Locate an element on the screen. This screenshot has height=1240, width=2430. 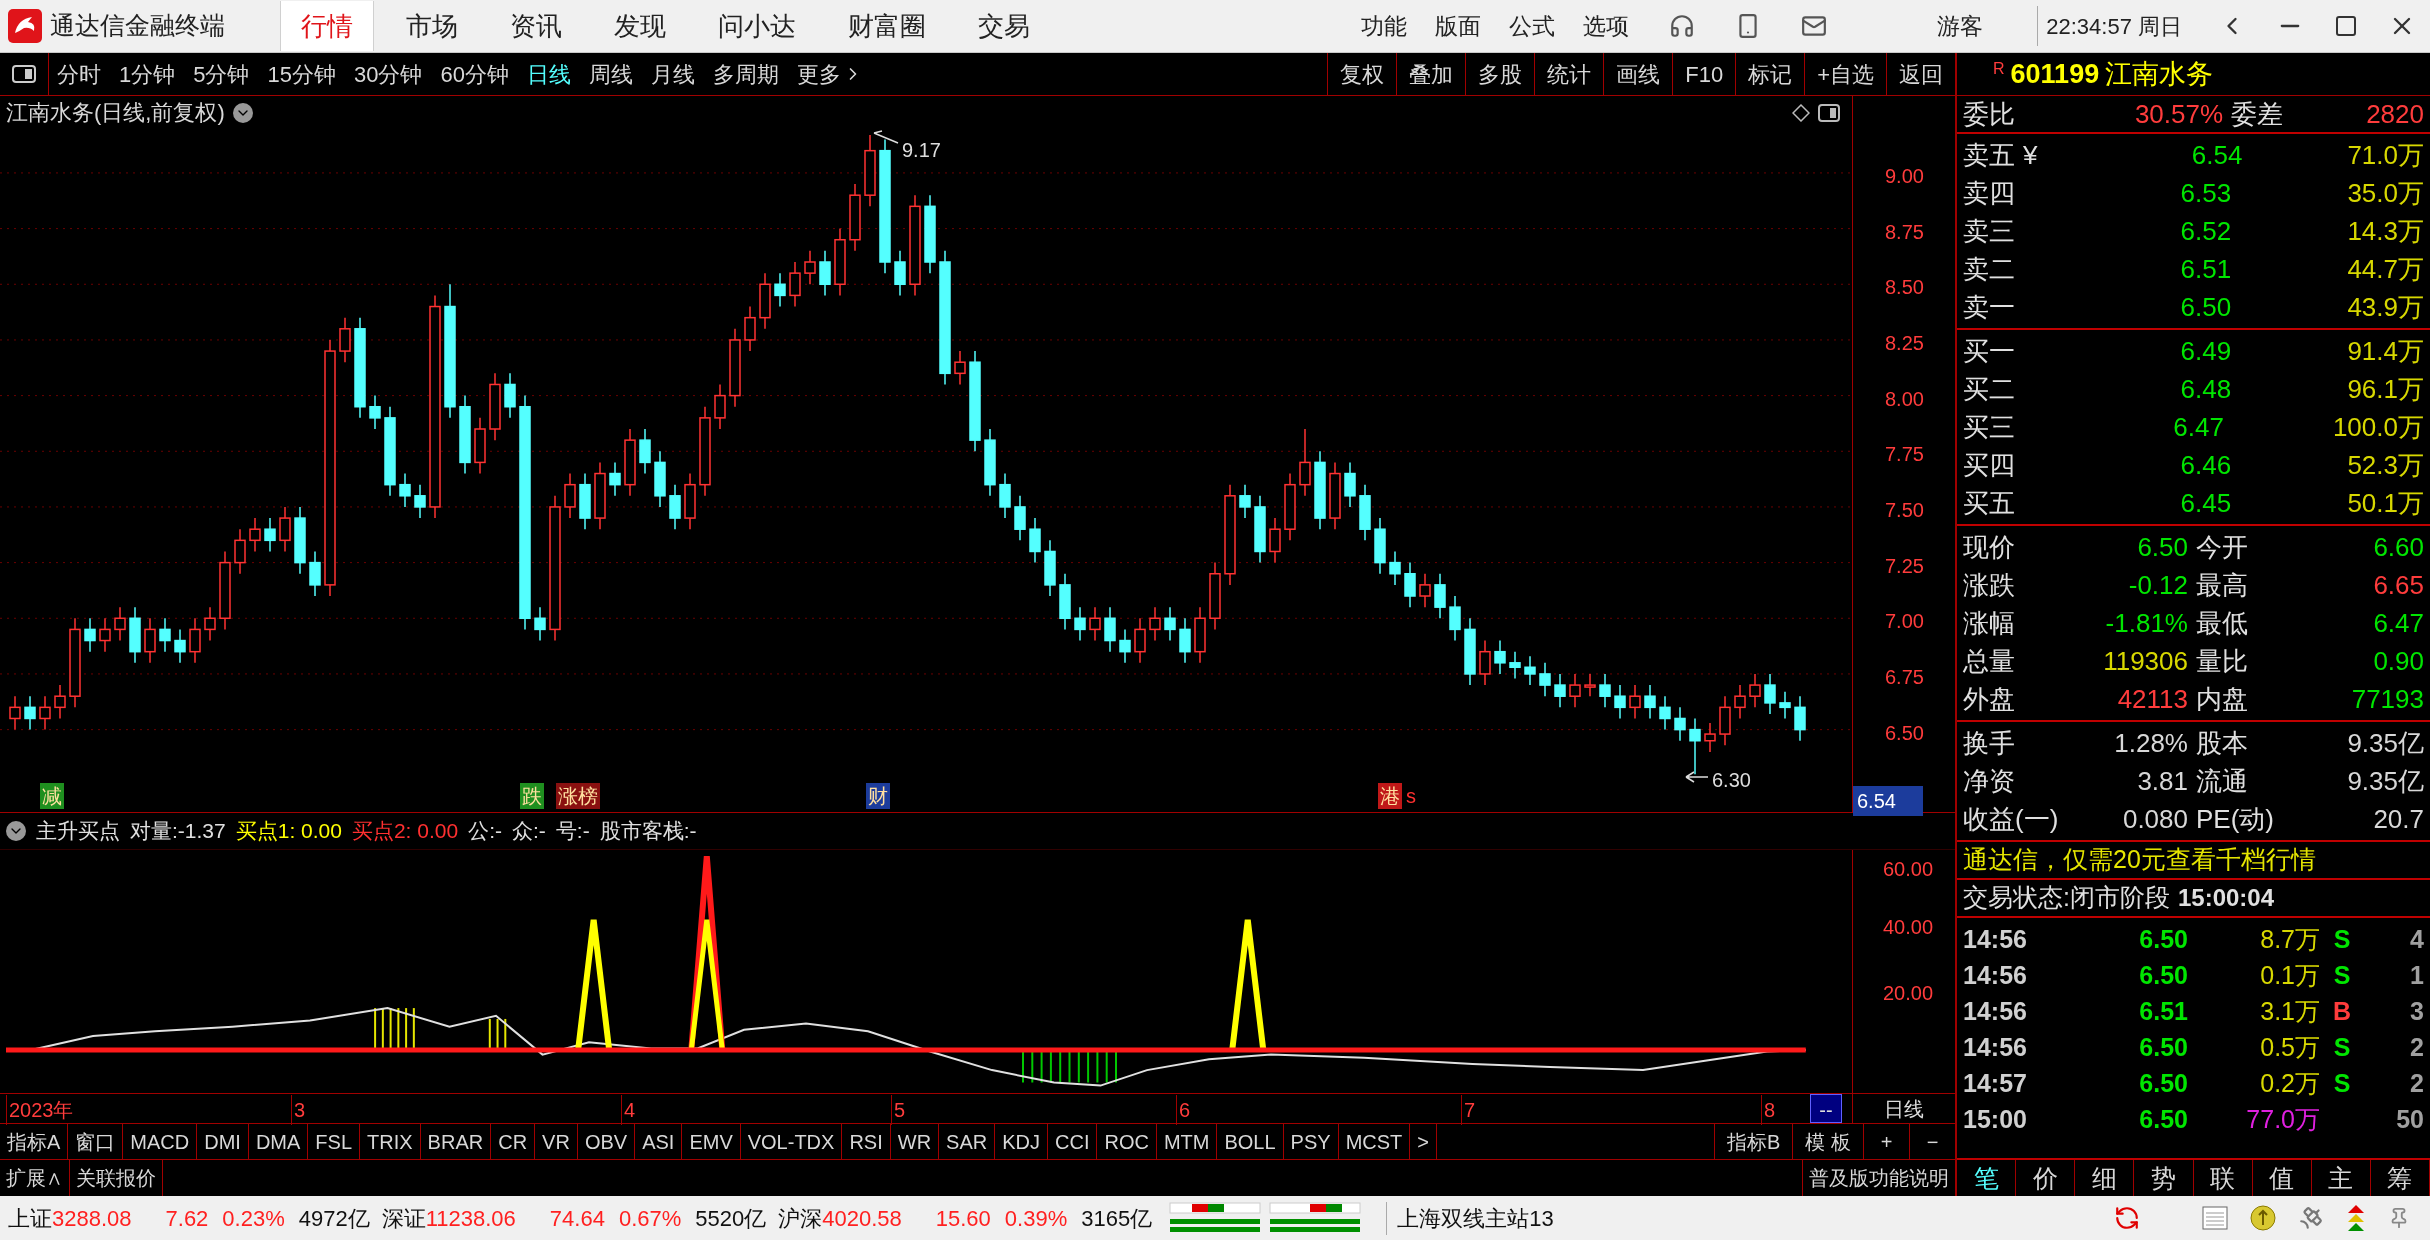
stock-code: 601199 is located at coordinates (2055, 74).